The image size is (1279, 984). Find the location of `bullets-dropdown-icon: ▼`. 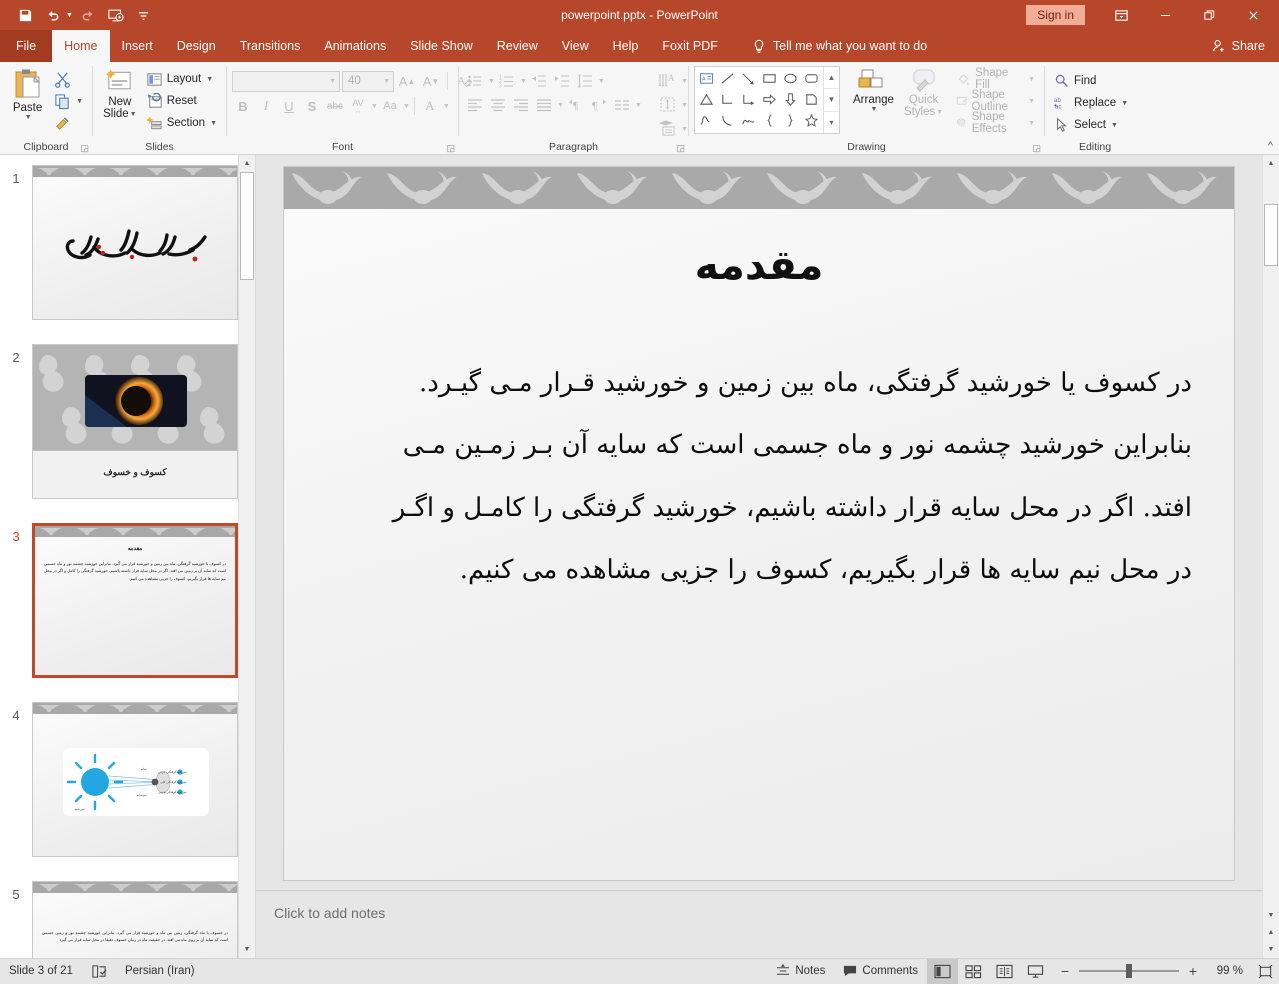

bullets-dropdown-icon: ▼ is located at coordinates (491, 81).